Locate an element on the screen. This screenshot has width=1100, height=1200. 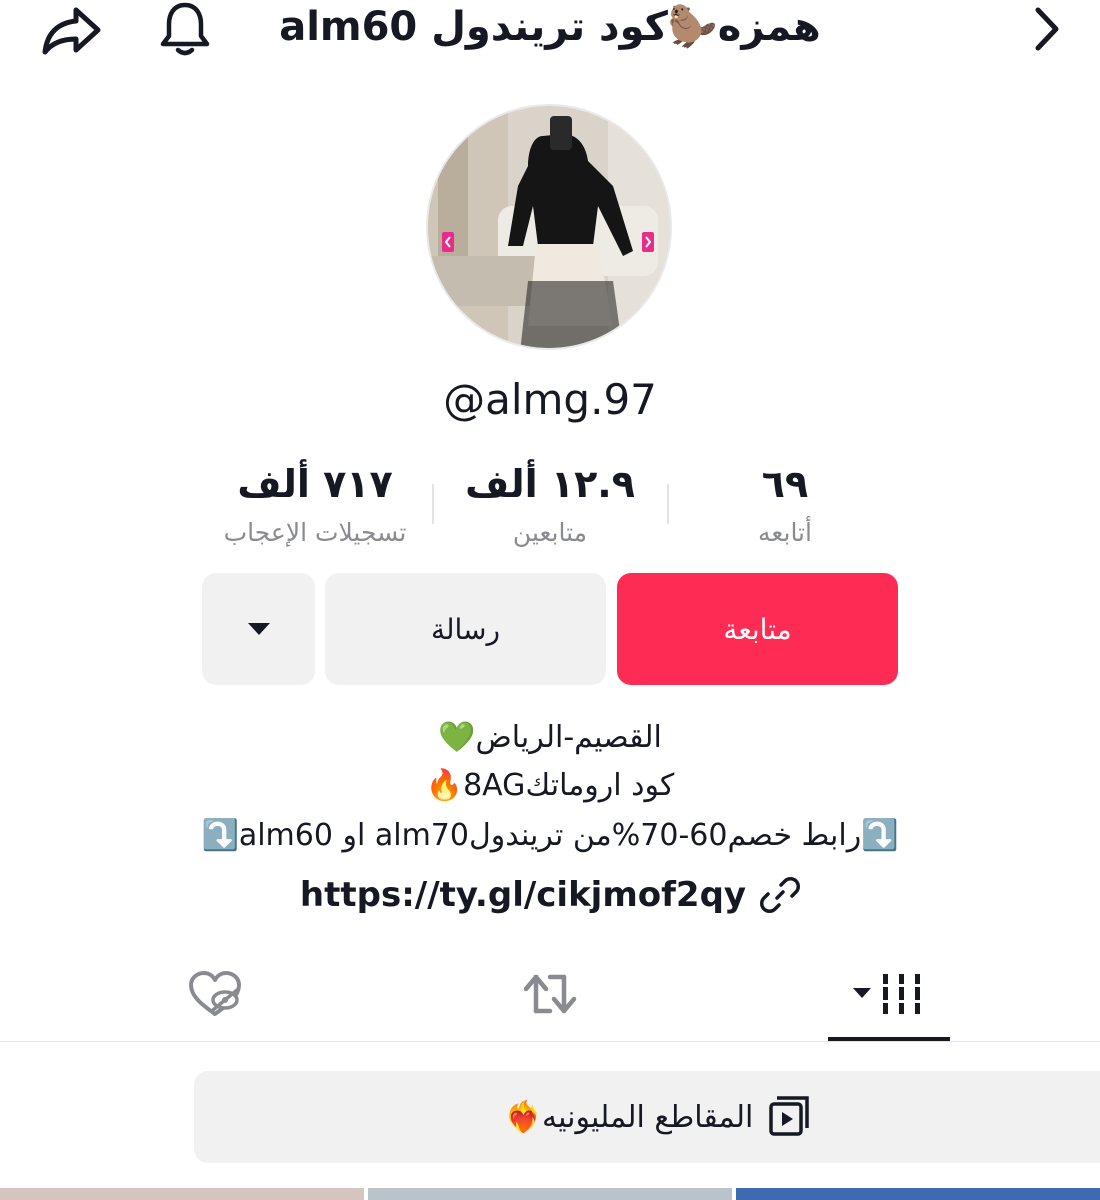
following-label: أتابعه is located at coordinates (785, 532).